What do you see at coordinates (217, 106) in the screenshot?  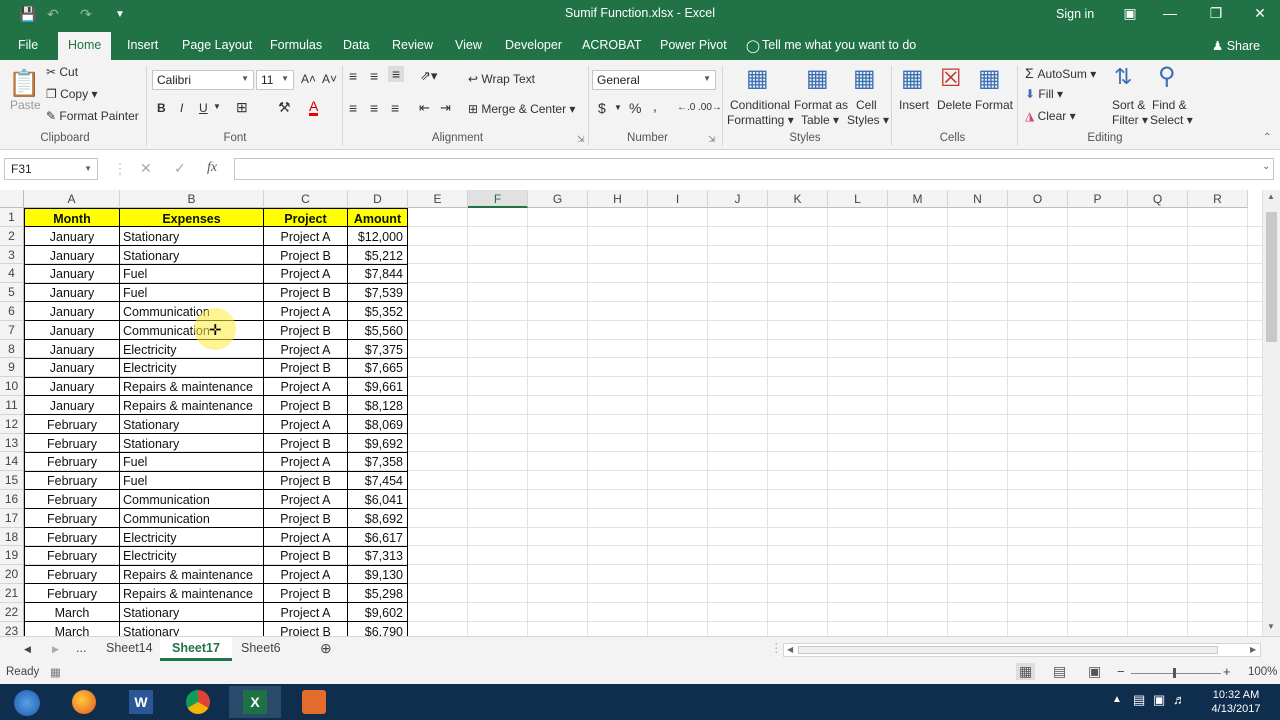 I see `chevron-down-icon: ▼` at bounding box center [217, 106].